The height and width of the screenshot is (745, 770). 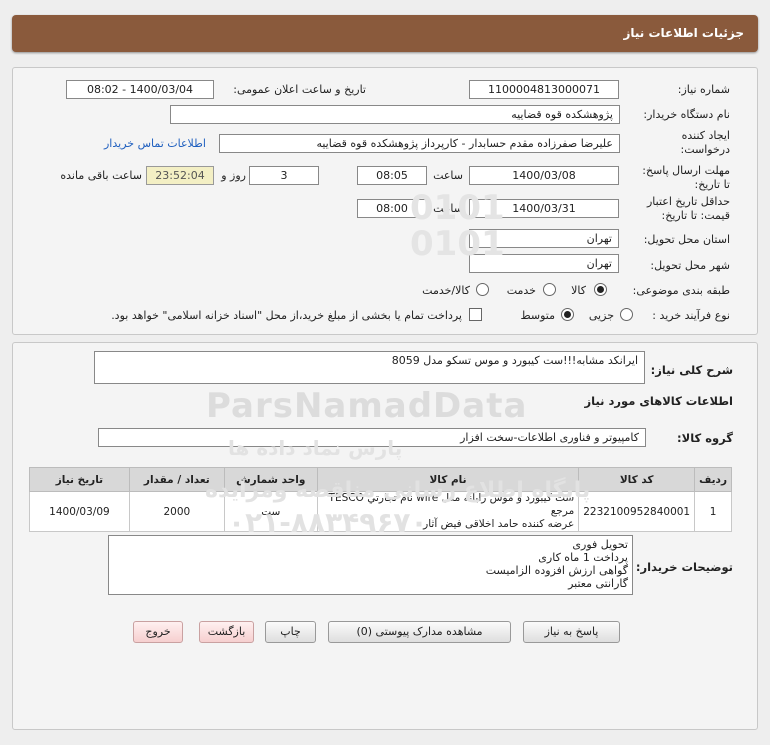 What do you see at coordinates (598, 583) in the screenshot?
I see `buyer-note-line: گارانتی معتبر` at bounding box center [598, 583].